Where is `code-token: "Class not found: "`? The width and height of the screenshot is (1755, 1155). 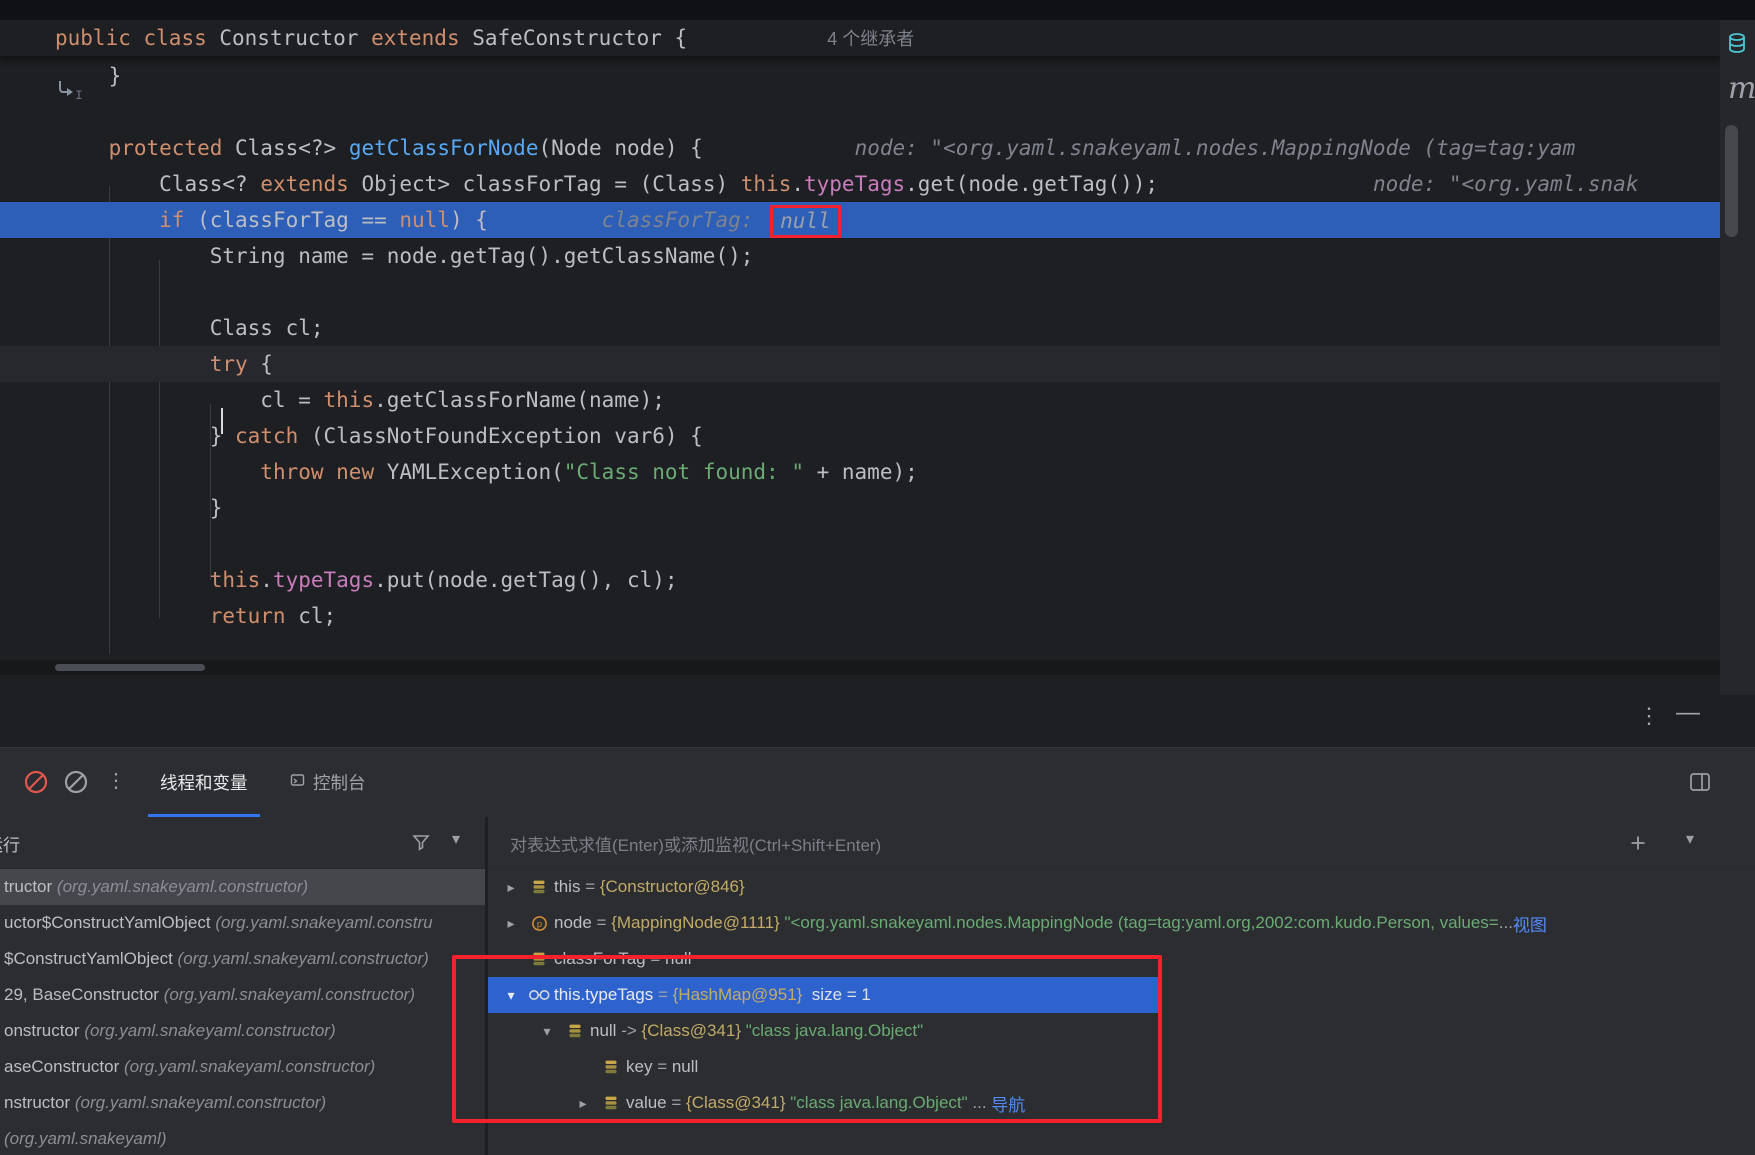 code-token: "Class not found: " is located at coordinates (683, 472).